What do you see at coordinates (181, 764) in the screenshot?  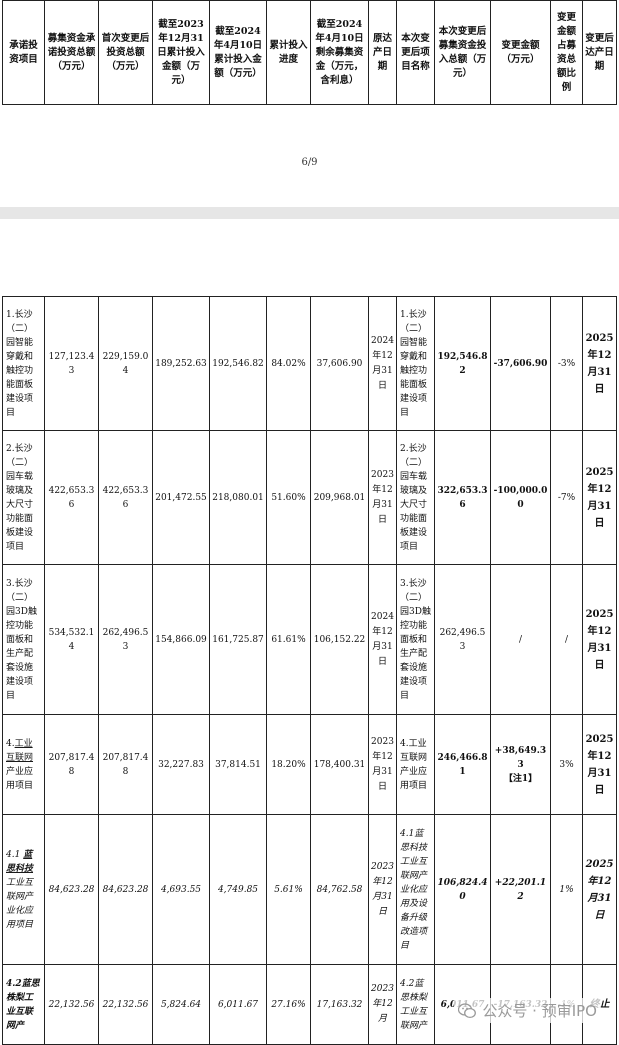 I see `cumulative-2023: 32,227.83` at bounding box center [181, 764].